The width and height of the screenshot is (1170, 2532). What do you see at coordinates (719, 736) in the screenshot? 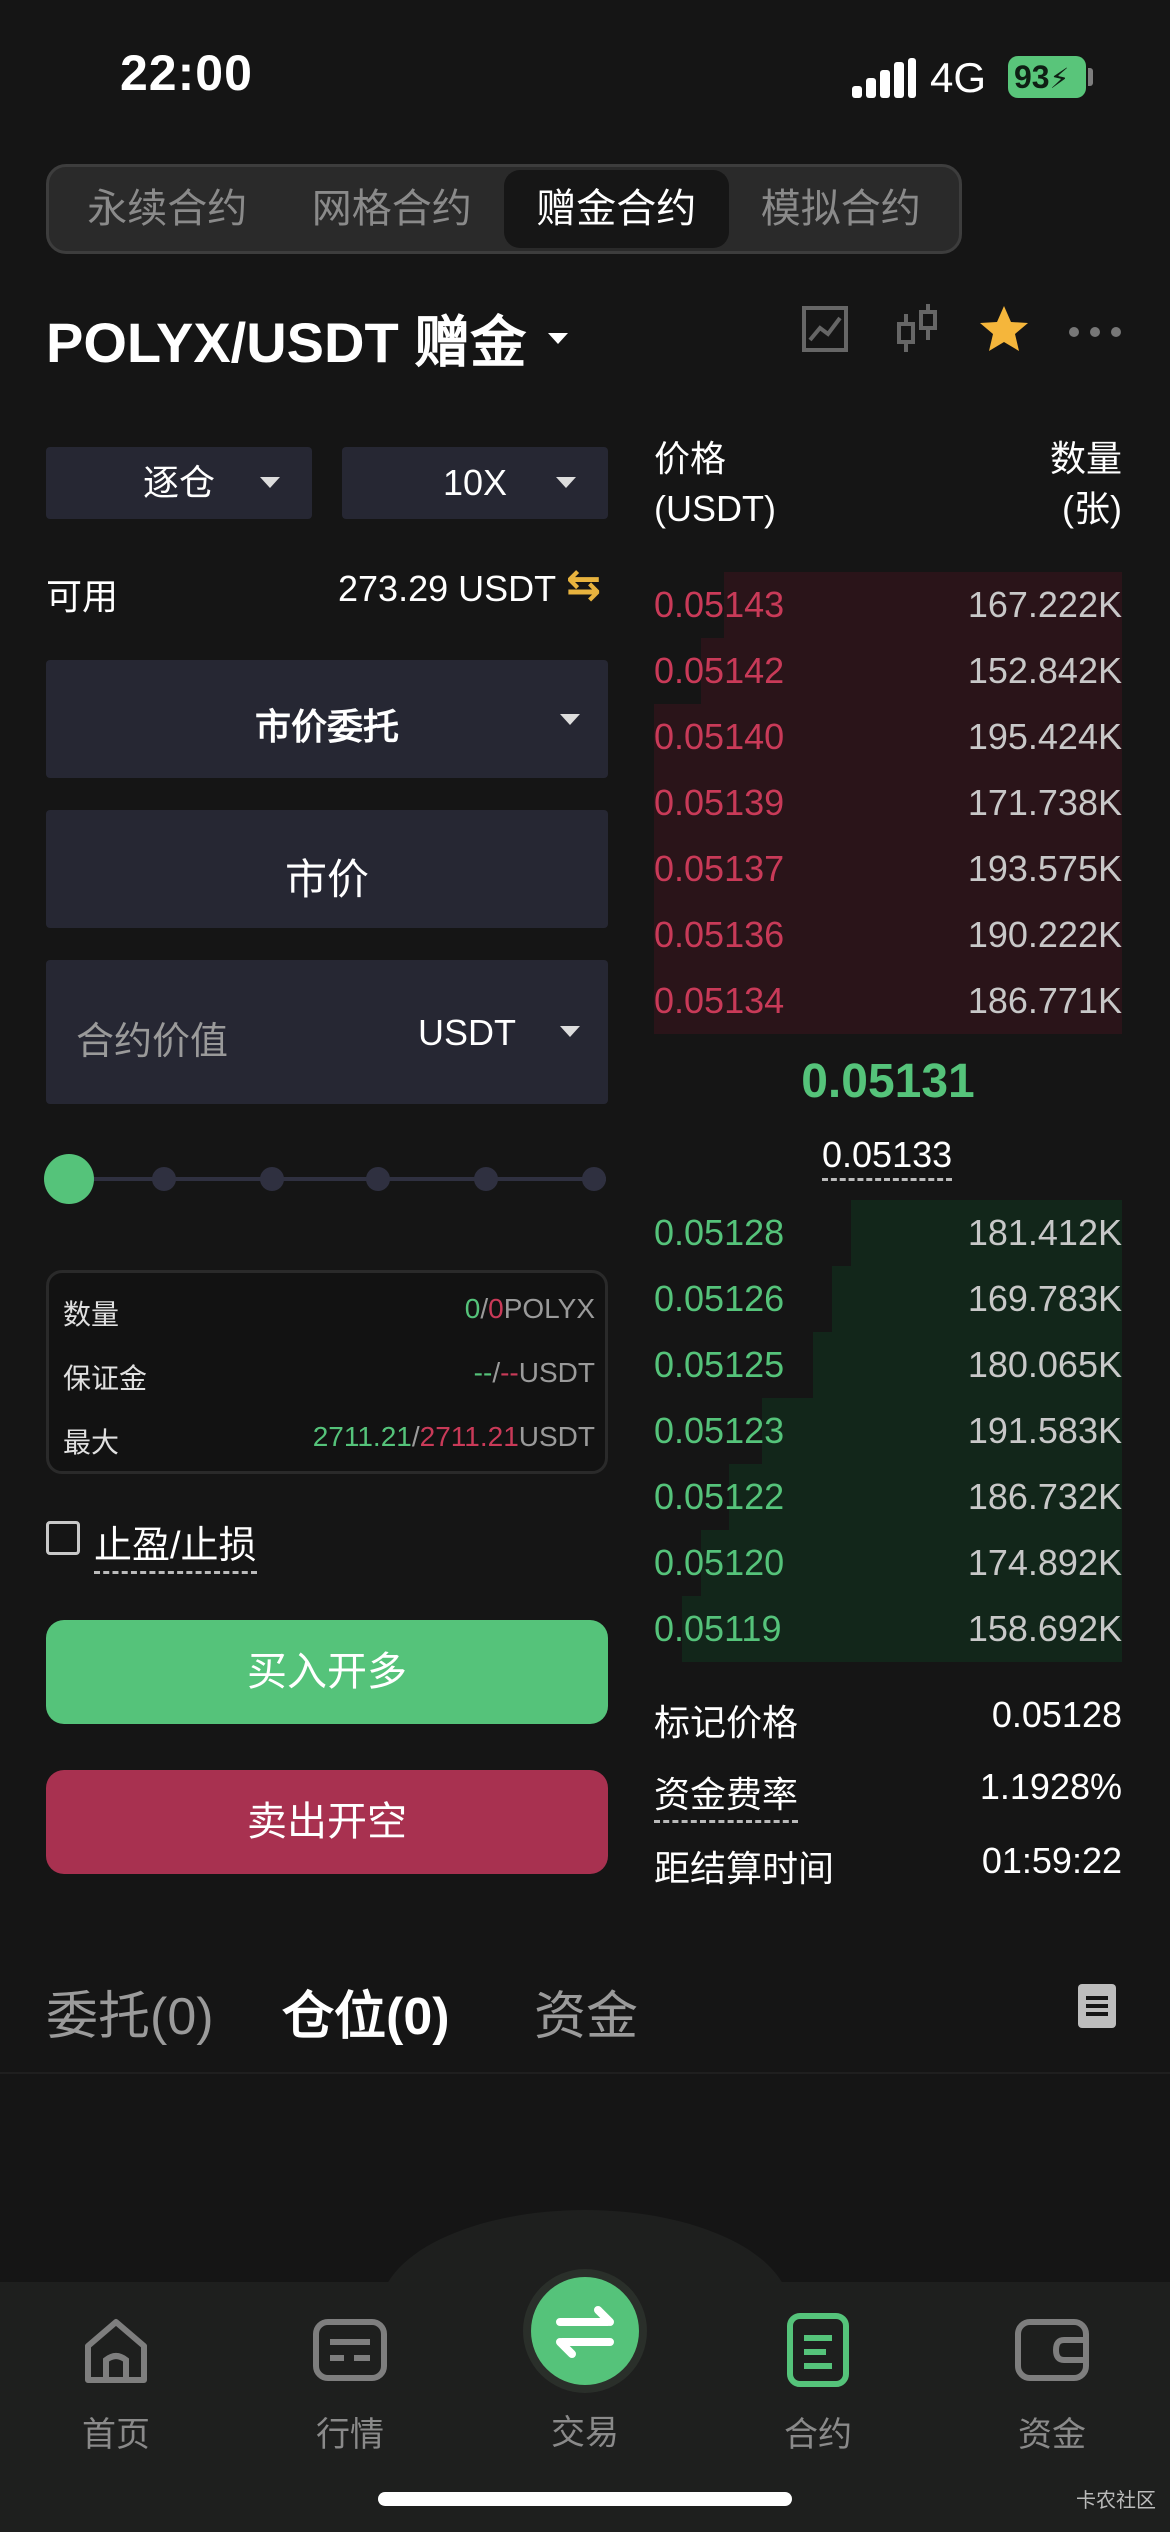
I see `ask-price: 0.05140` at bounding box center [719, 736].